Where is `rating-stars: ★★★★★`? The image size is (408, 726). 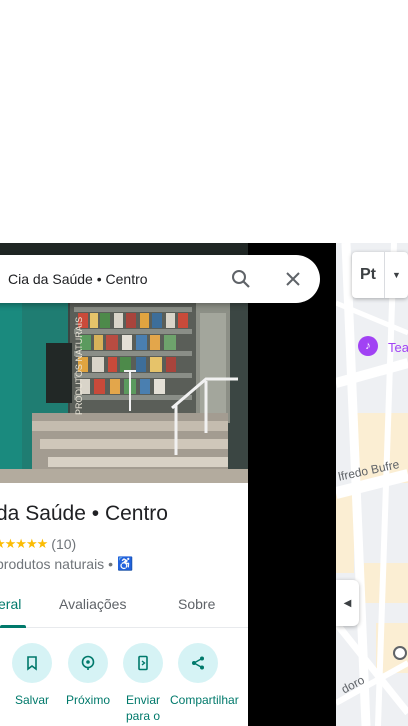 rating-stars: ★★★★★ is located at coordinates (24, 543).